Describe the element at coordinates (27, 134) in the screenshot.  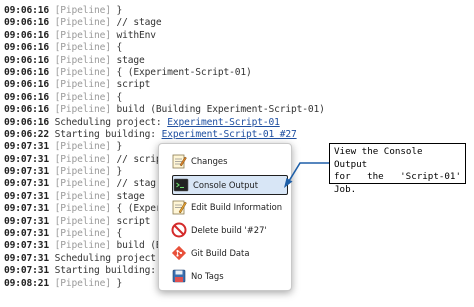
I see `timestamp: 09:06:22` at that location.